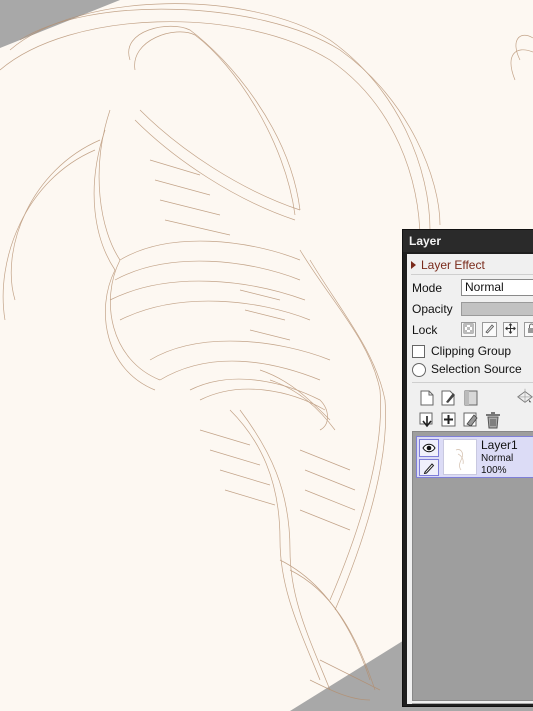 This screenshot has width=533, height=711. I want to click on selection-source-radio, so click(419, 370).